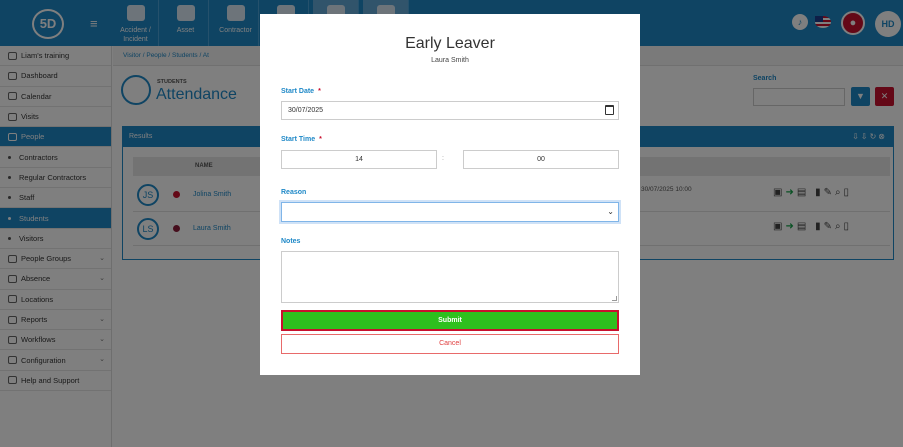 Image resolution: width=903 pixels, height=447 pixels. Describe the element at coordinates (450, 43) in the screenshot. I see `modal-title: Early Leaver` at that location.